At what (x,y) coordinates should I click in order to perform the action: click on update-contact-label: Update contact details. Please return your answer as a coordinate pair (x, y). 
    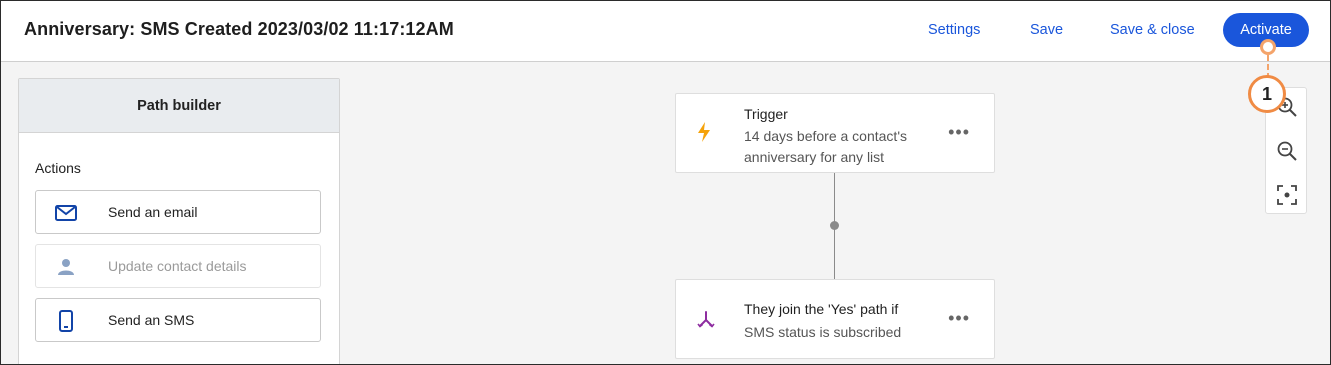
    Looking at the image, I should click on (177, 266).